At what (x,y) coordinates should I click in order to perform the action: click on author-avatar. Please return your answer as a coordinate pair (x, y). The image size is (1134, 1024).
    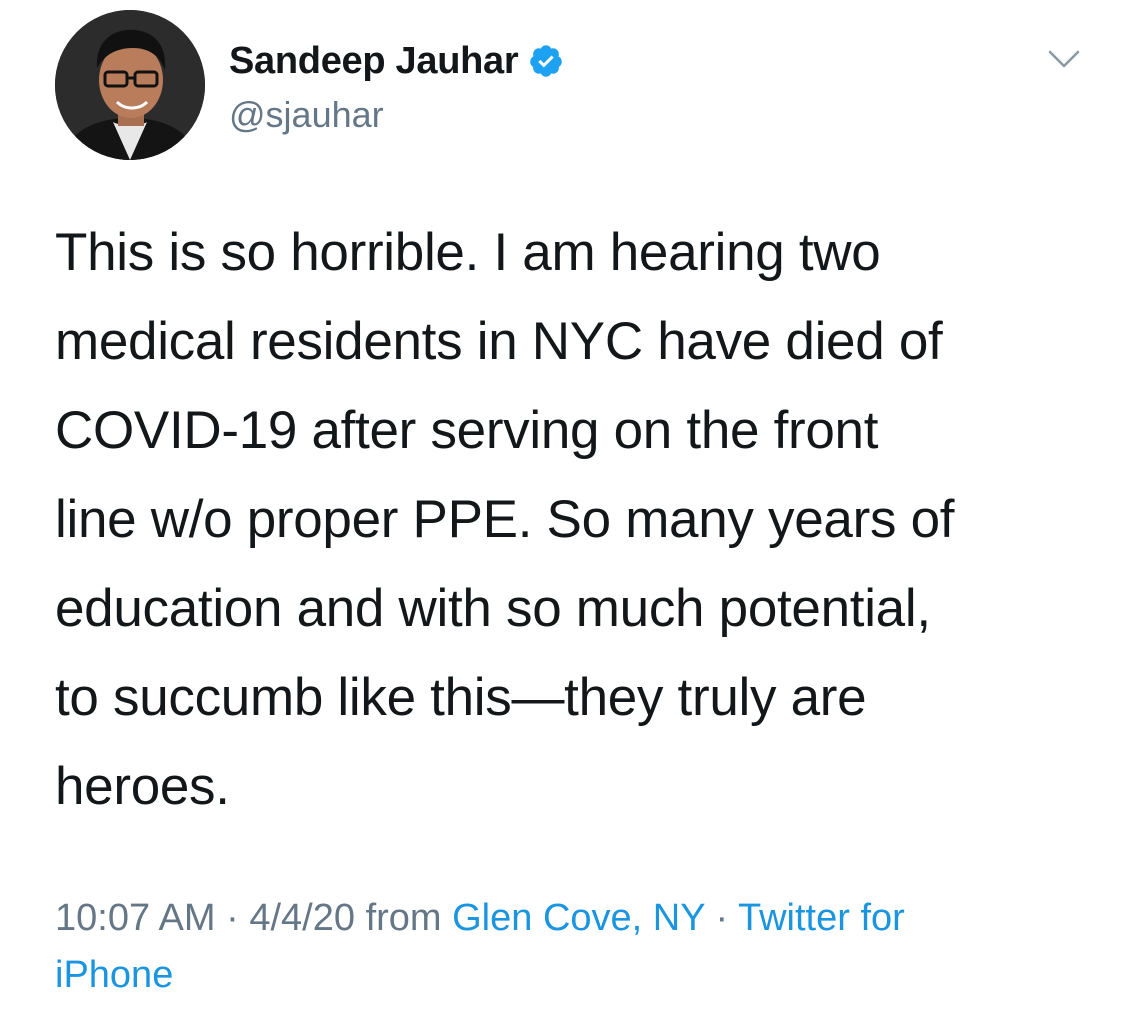
    Looking at the image, I should click on (130, 85).